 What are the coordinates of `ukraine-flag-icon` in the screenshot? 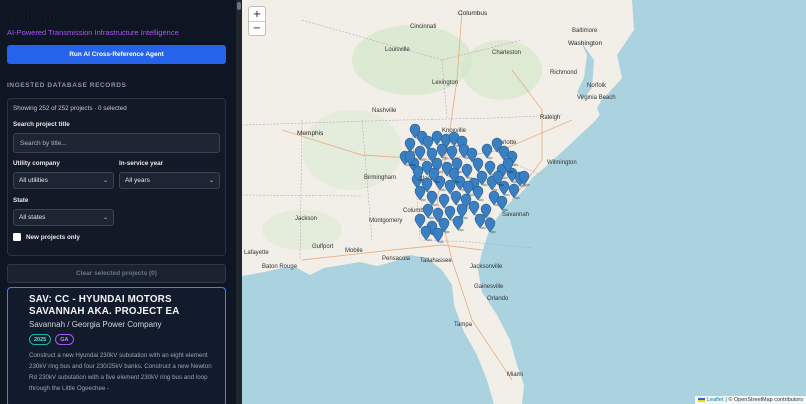 It's located at (701, 400).